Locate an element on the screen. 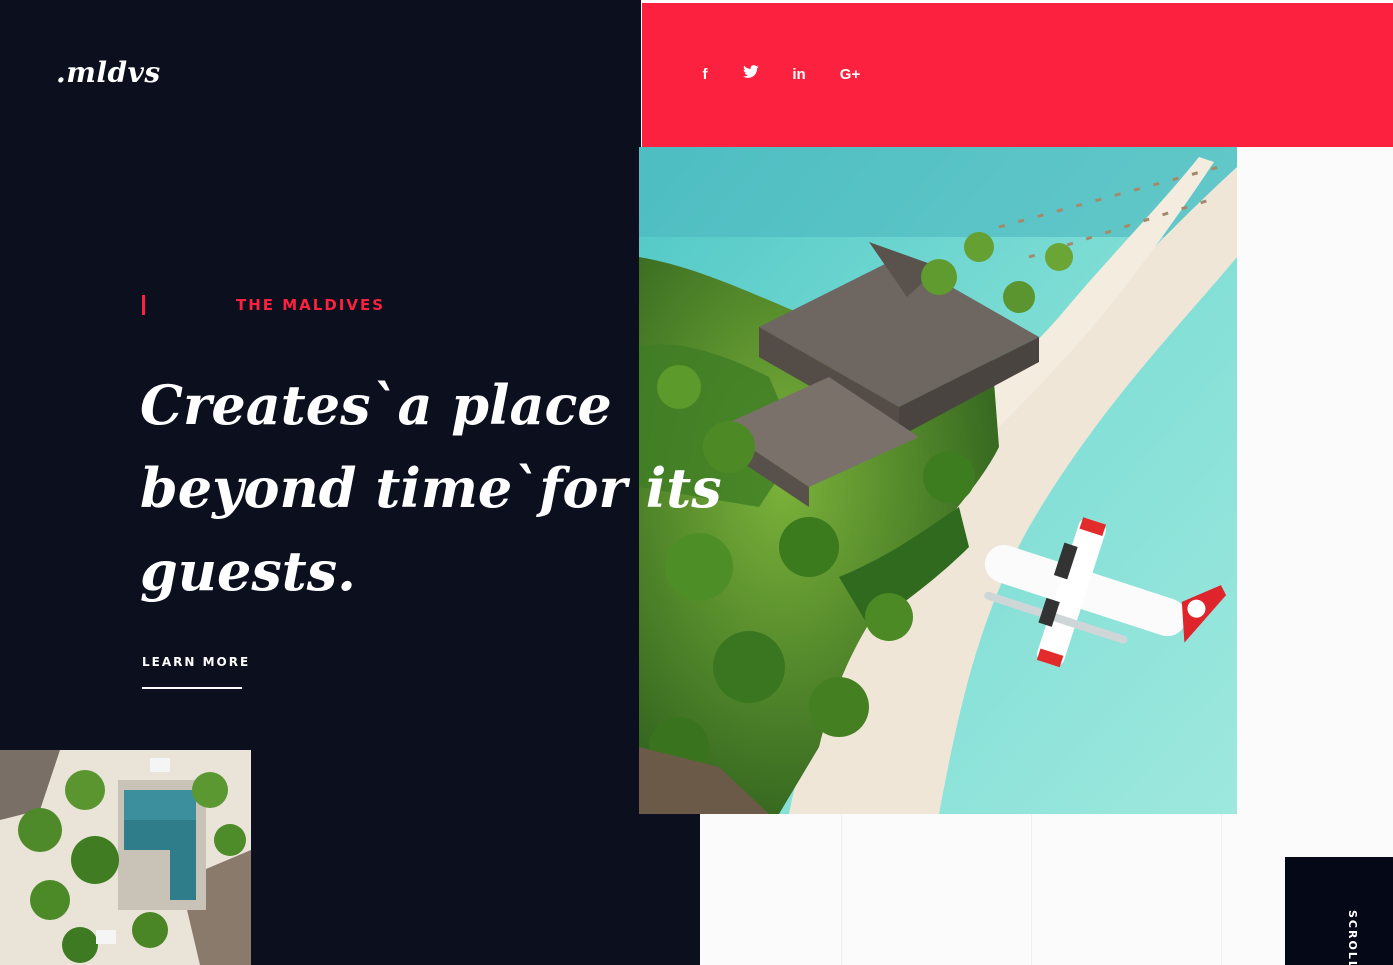 The width and height of the screenshot is (1393, 965). right-side-background is located at coordinates (1315, 480).